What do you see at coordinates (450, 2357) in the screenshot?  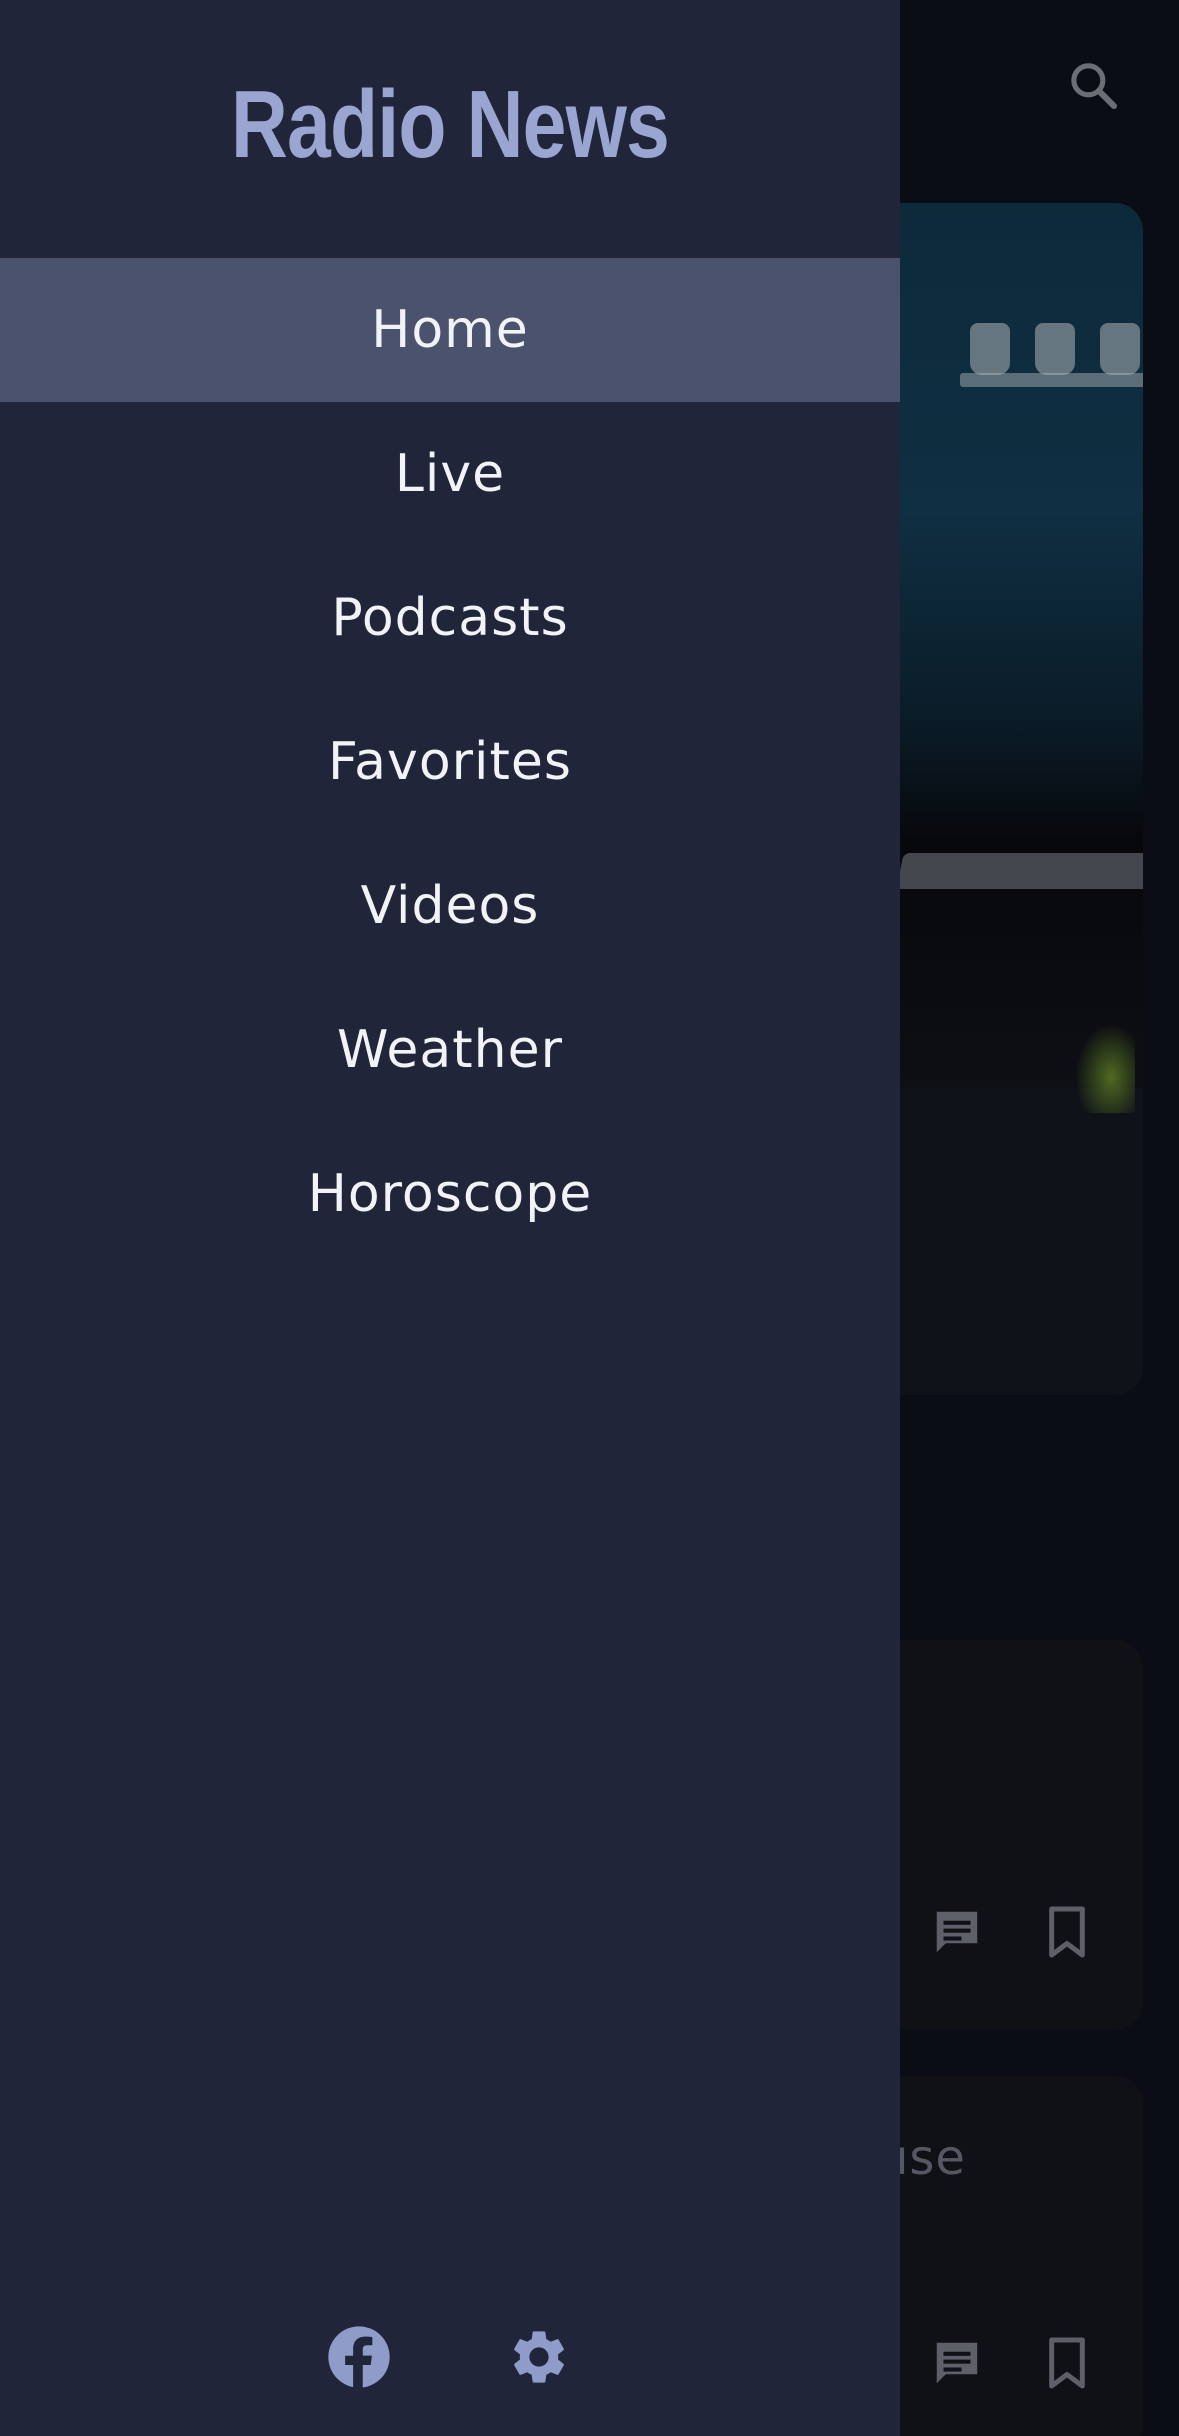 I see `drawer-footer` at bounding box center [450, 2357].